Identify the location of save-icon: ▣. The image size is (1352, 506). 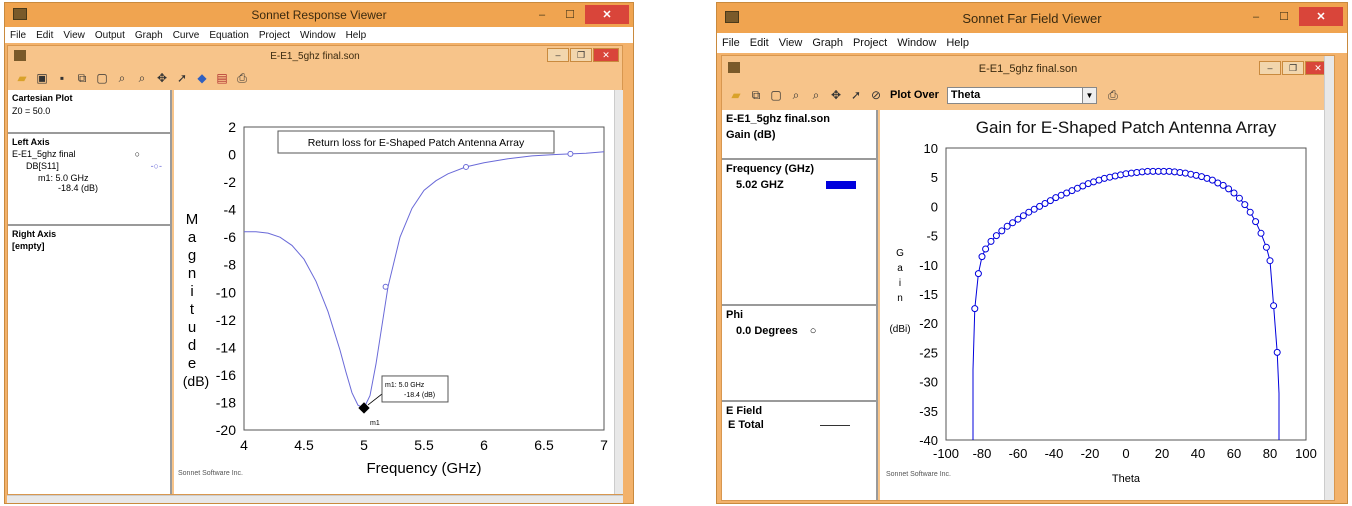
(42, 78).